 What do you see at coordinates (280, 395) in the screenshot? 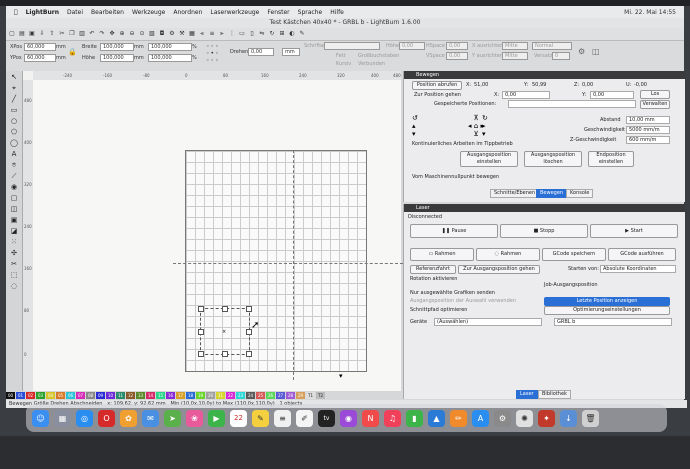
I see `color-swatch: 27` at bounding box center [280, 395].